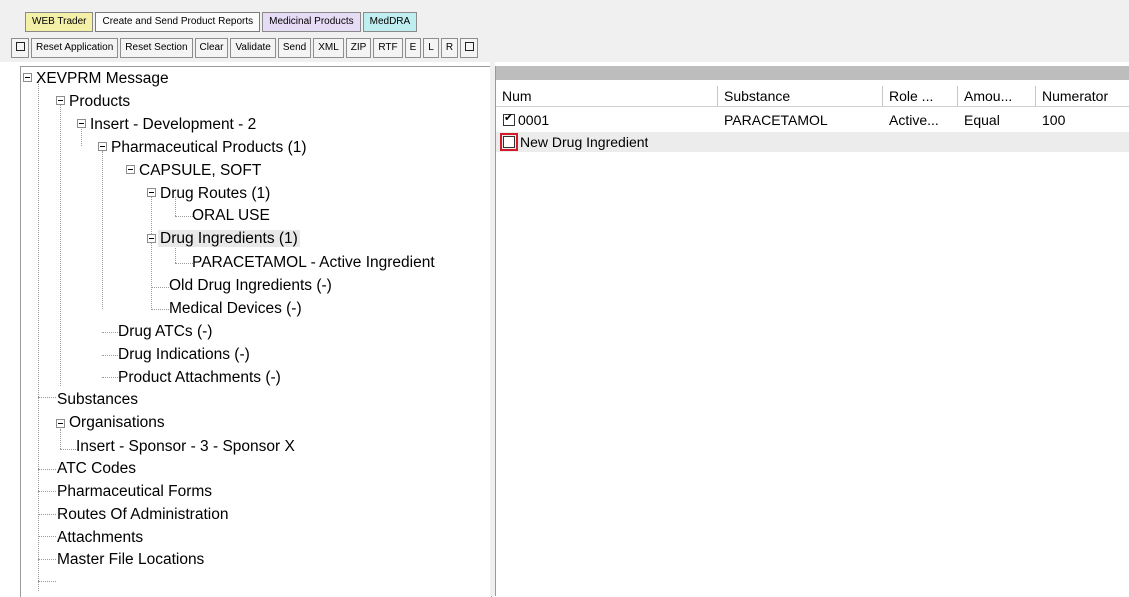 This screenshot has width=1129, height=597. Describe the element at coordinates (96, 469) in the screenshot. I see `tree-node-atc-codes: ATC Codes` at that location.